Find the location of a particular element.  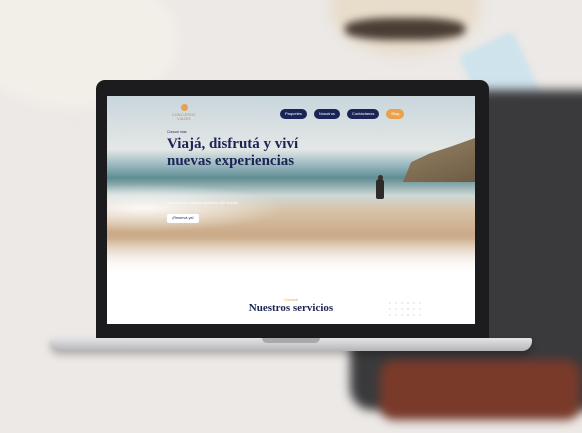

nav-item-paquetes: Paquetes is located at coordinates (293, 114).